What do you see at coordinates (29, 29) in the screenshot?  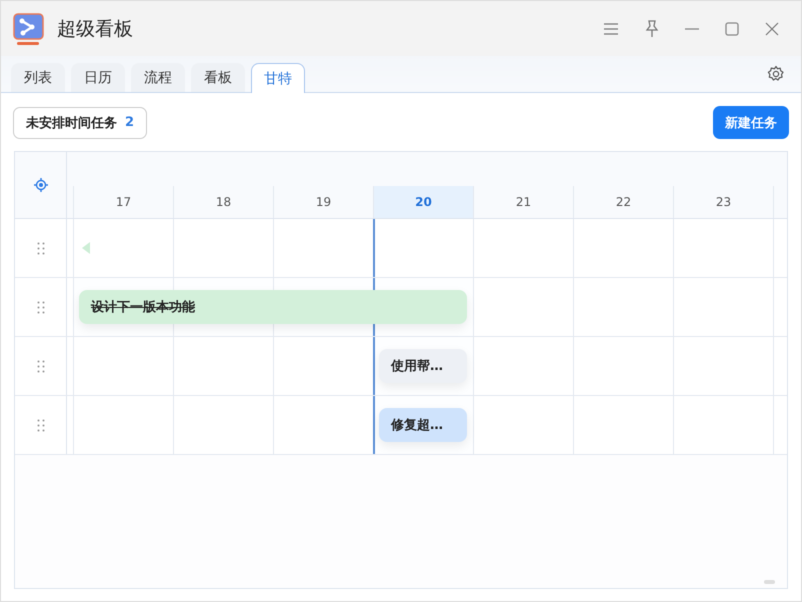 I see `app-logo-icon` at bounding box center [29, 29].